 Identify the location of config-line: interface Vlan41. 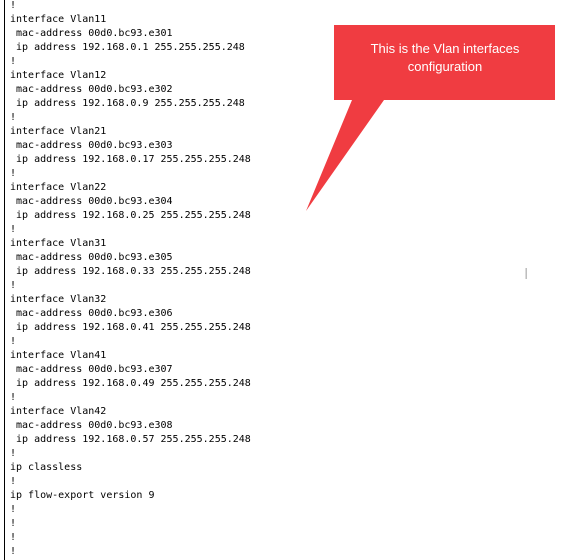
(58, 355).